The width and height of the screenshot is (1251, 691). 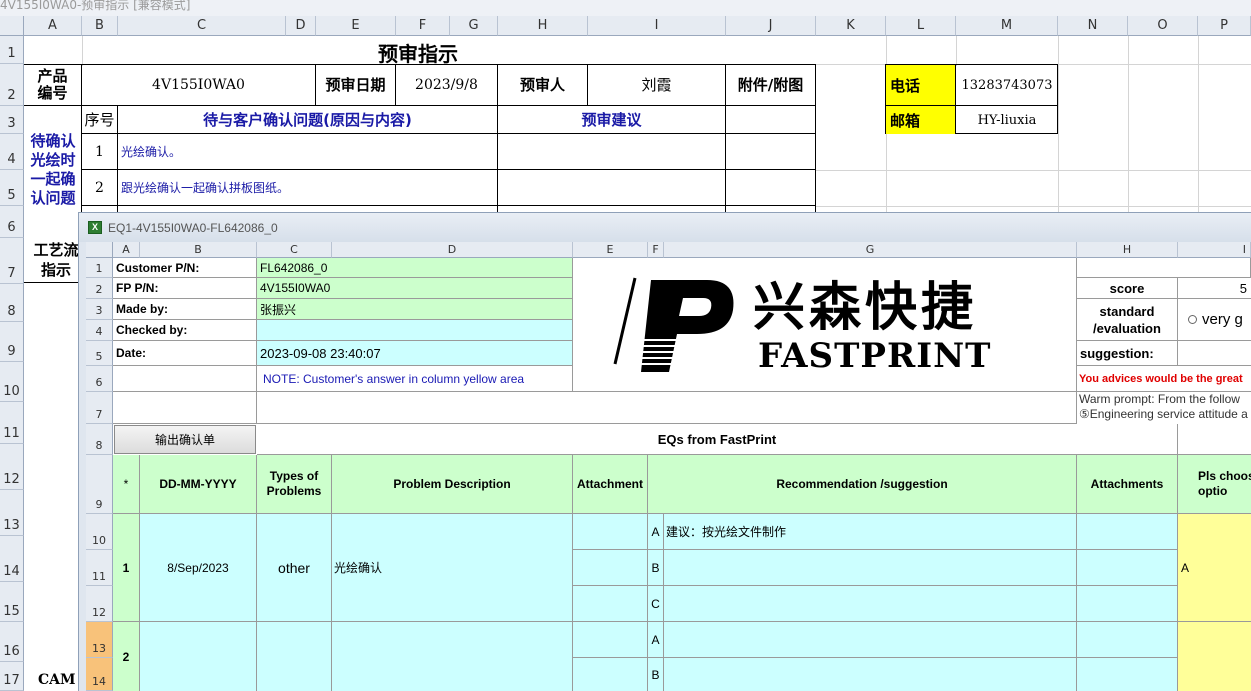 What do you see at coordinates (308, 188) in the screenshot?
I see `issue-row-text: 跟光绘确认一起确认拼板图纸。` at bounding box center [308, 188].